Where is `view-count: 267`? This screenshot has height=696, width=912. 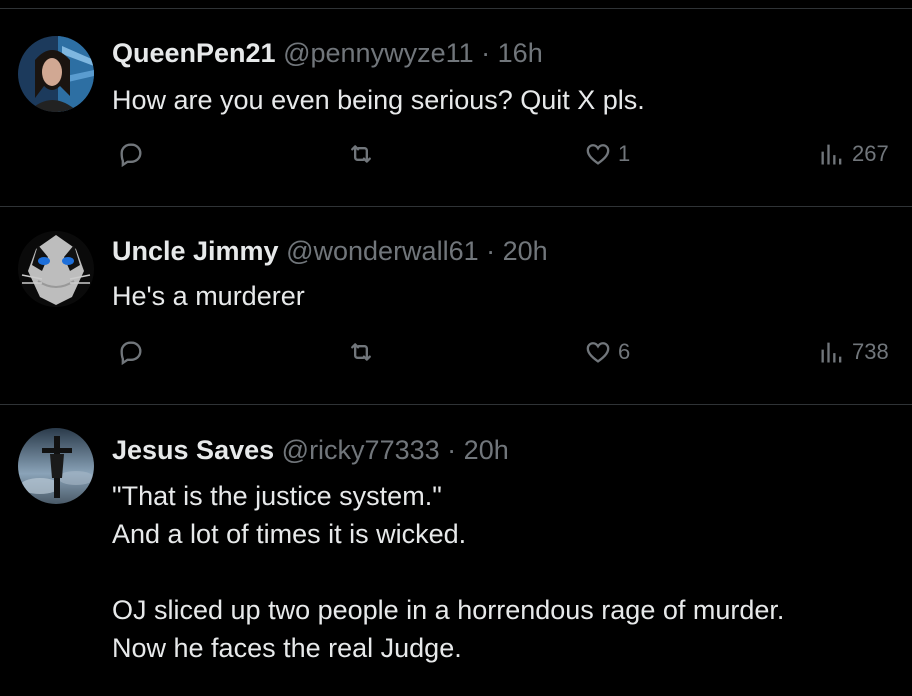
view-count: 267 is located at coordinates (870, 153).